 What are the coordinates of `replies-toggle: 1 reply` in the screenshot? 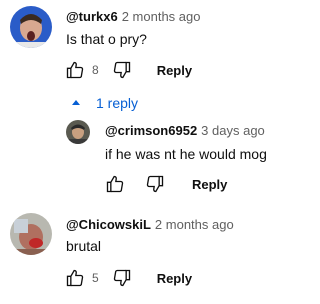 It's located at (104, 103).